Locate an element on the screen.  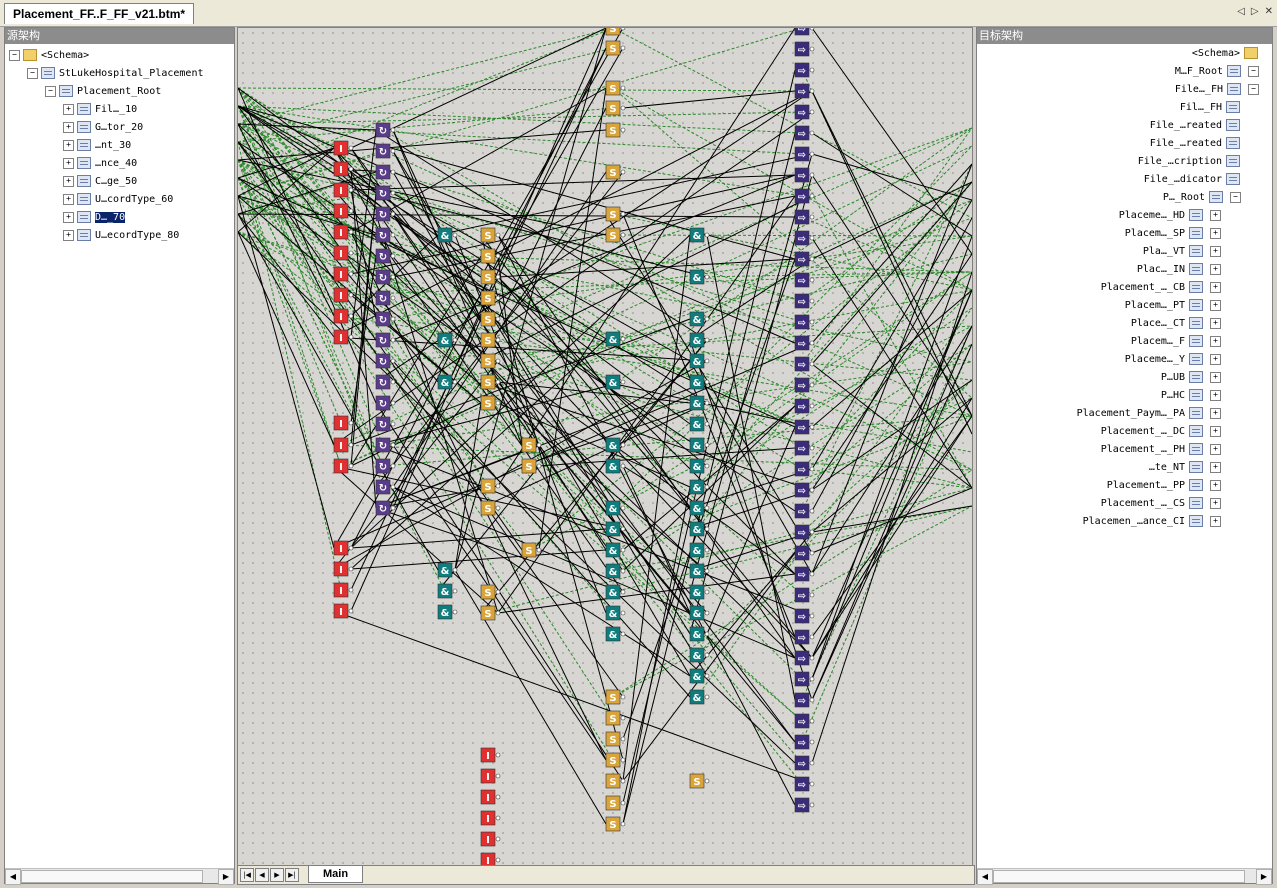
next-page-icon: ▶ is located at coordinates (277, 875).